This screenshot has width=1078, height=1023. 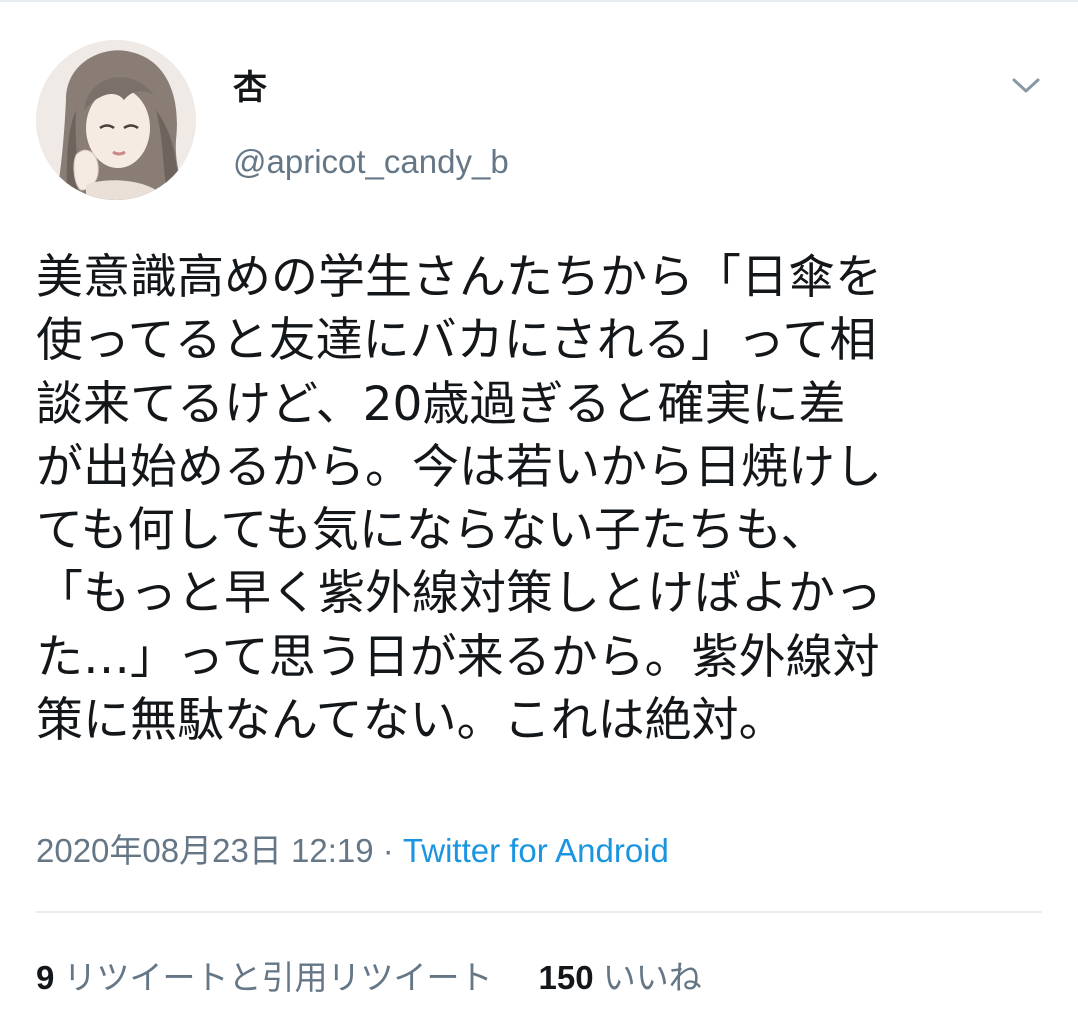 I want to click on tweet-source-link: Twitter for Android, so click(x=536, y=850).